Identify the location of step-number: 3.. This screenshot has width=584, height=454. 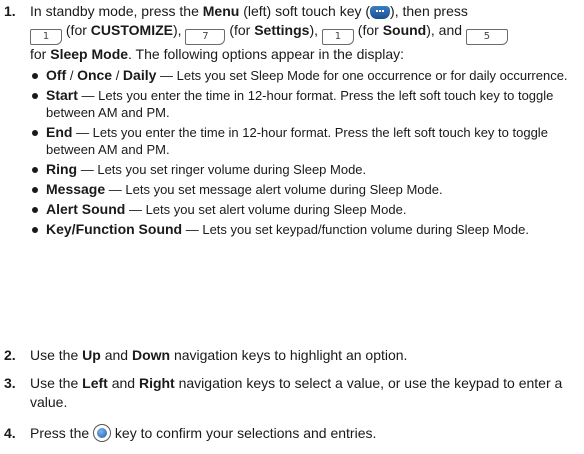
(10, 383).